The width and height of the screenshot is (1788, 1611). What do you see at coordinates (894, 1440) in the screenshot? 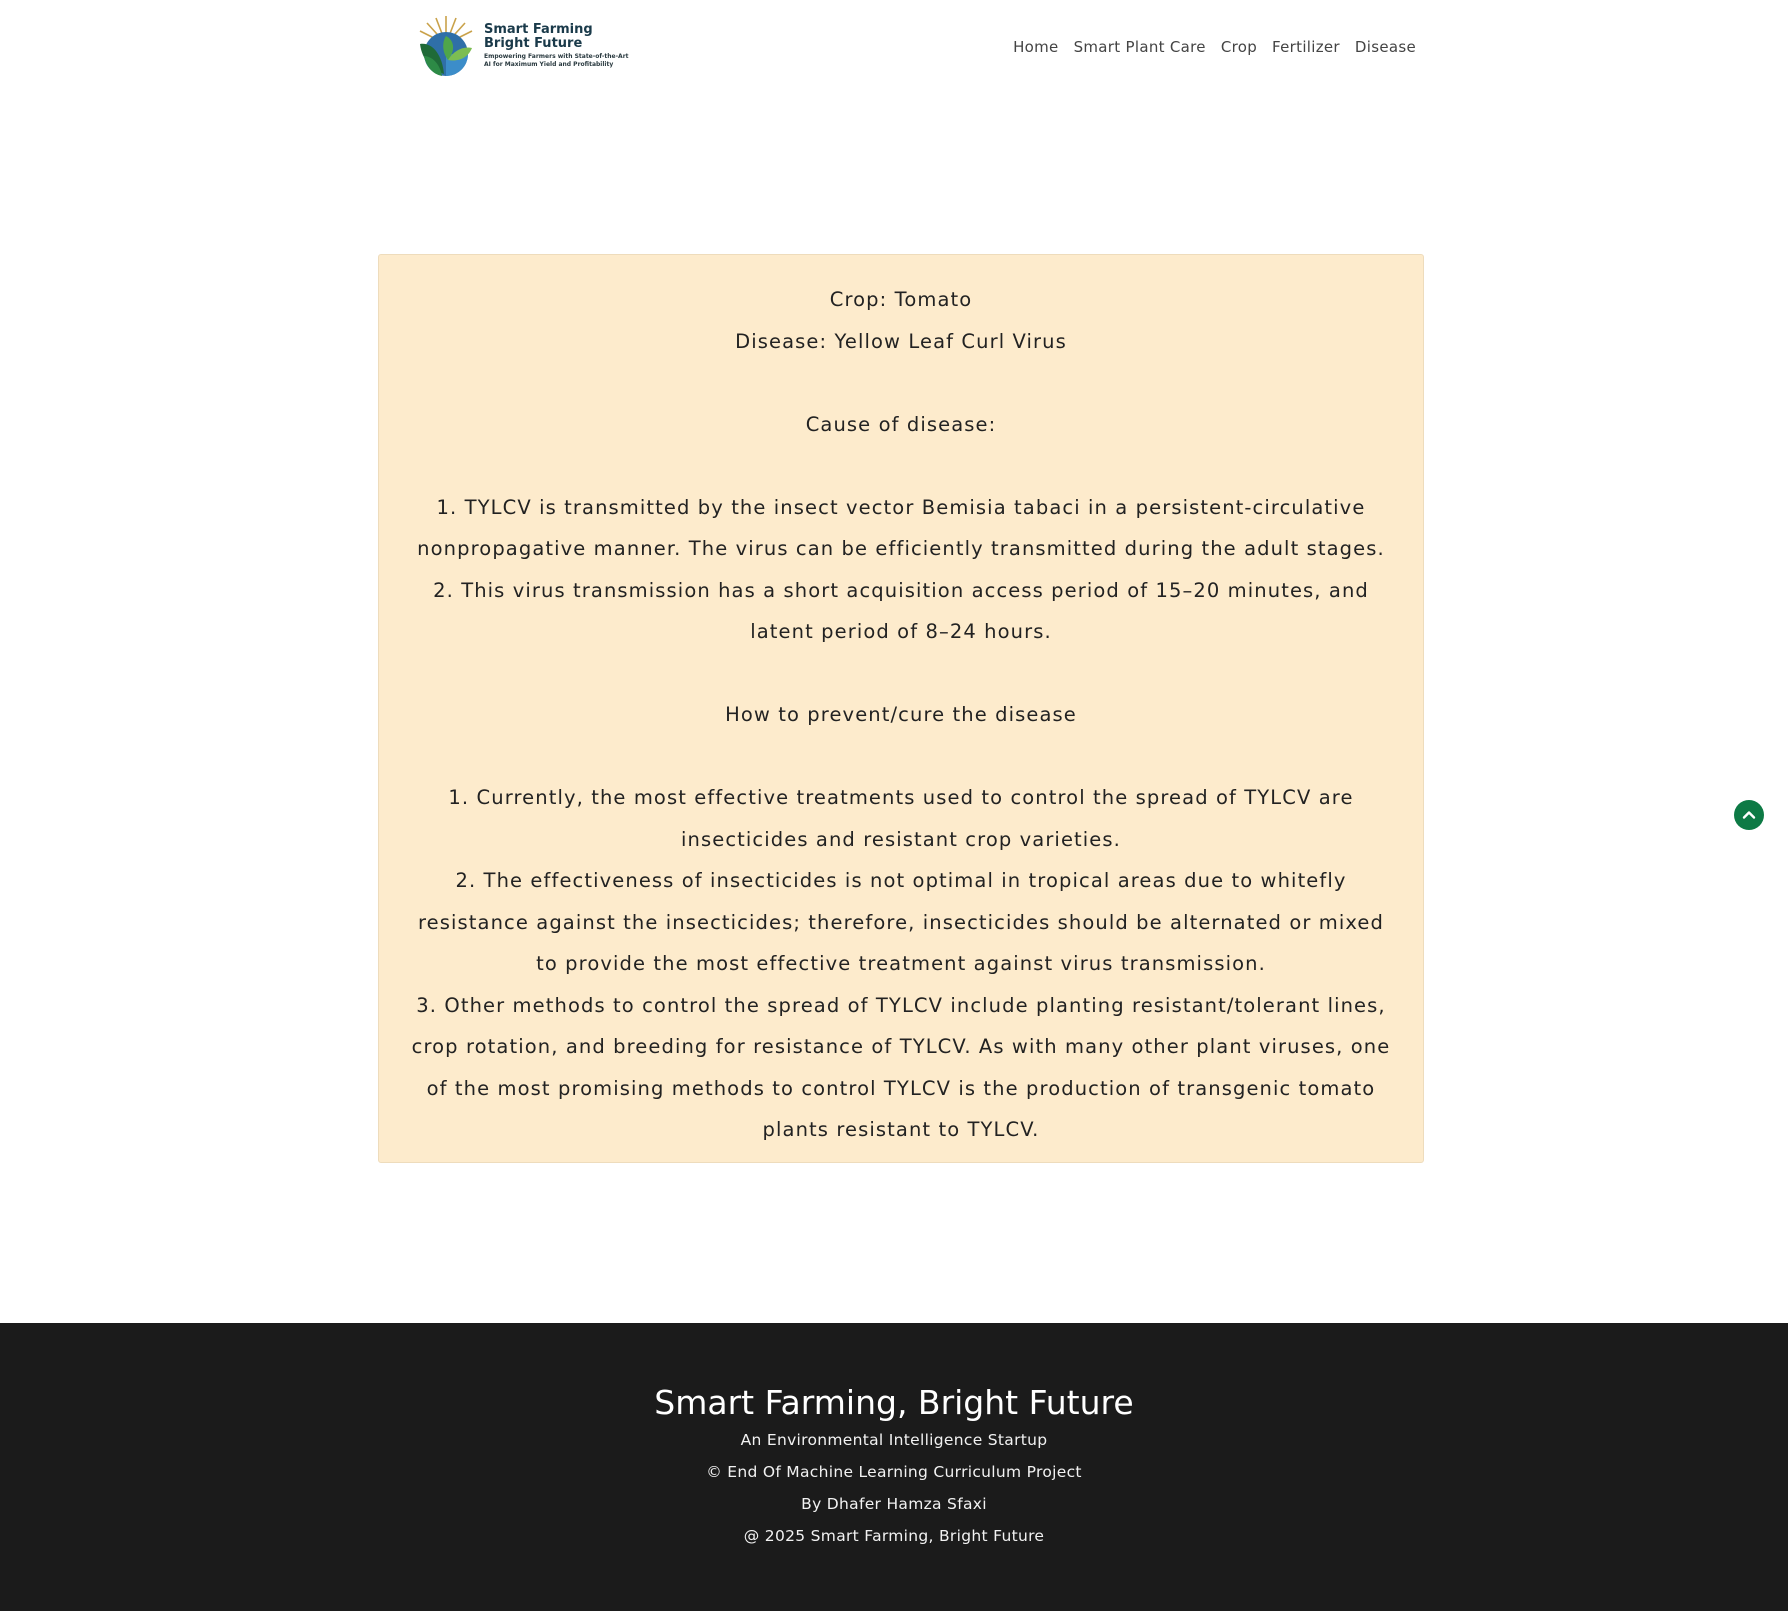
I see `footer-subtitle: An Environmental Intelligence Startup` at bounding box center [894, 1440].